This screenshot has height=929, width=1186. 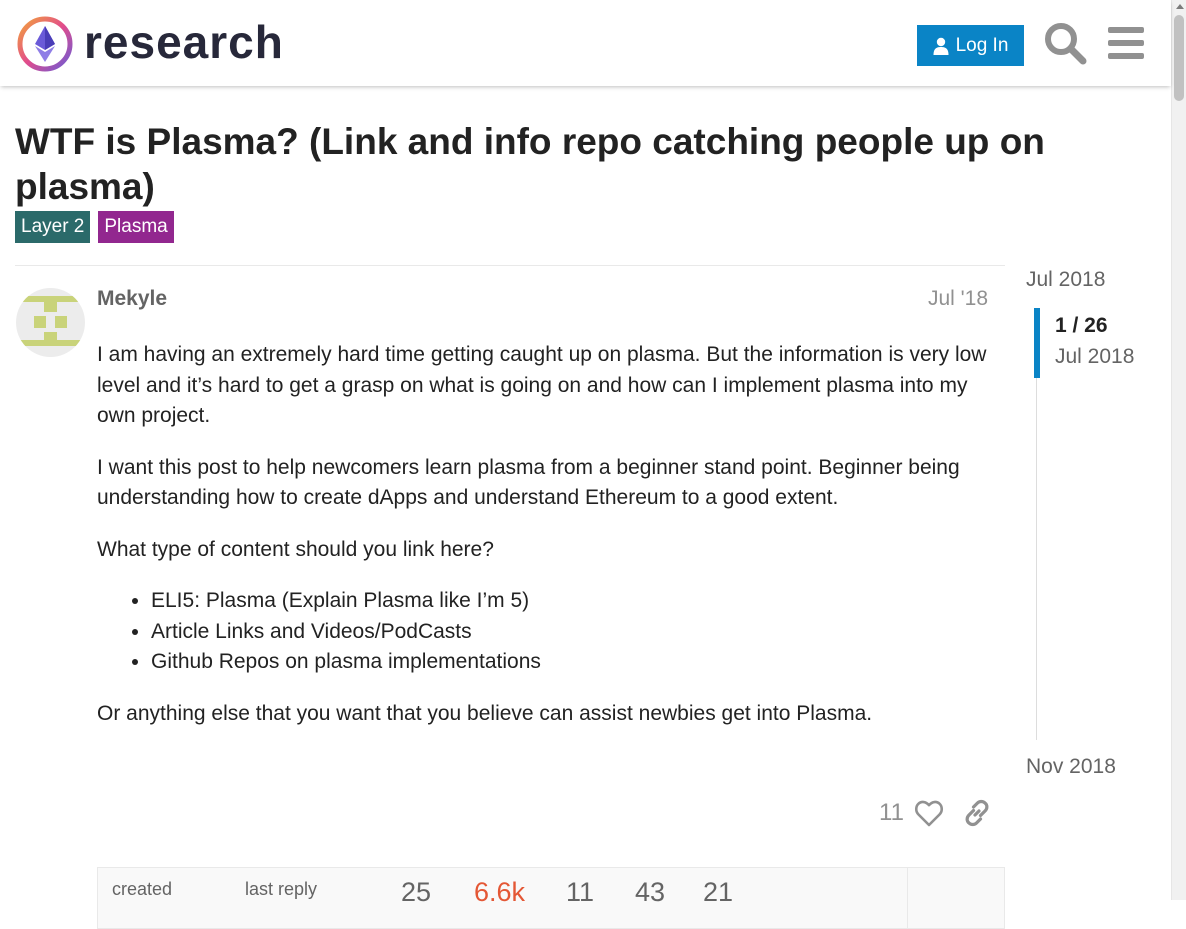 What do you see at coordinates (1126, 43) in the screenshot?
I see `hamburger-menu-icon` at bounding box center [1126, 43].